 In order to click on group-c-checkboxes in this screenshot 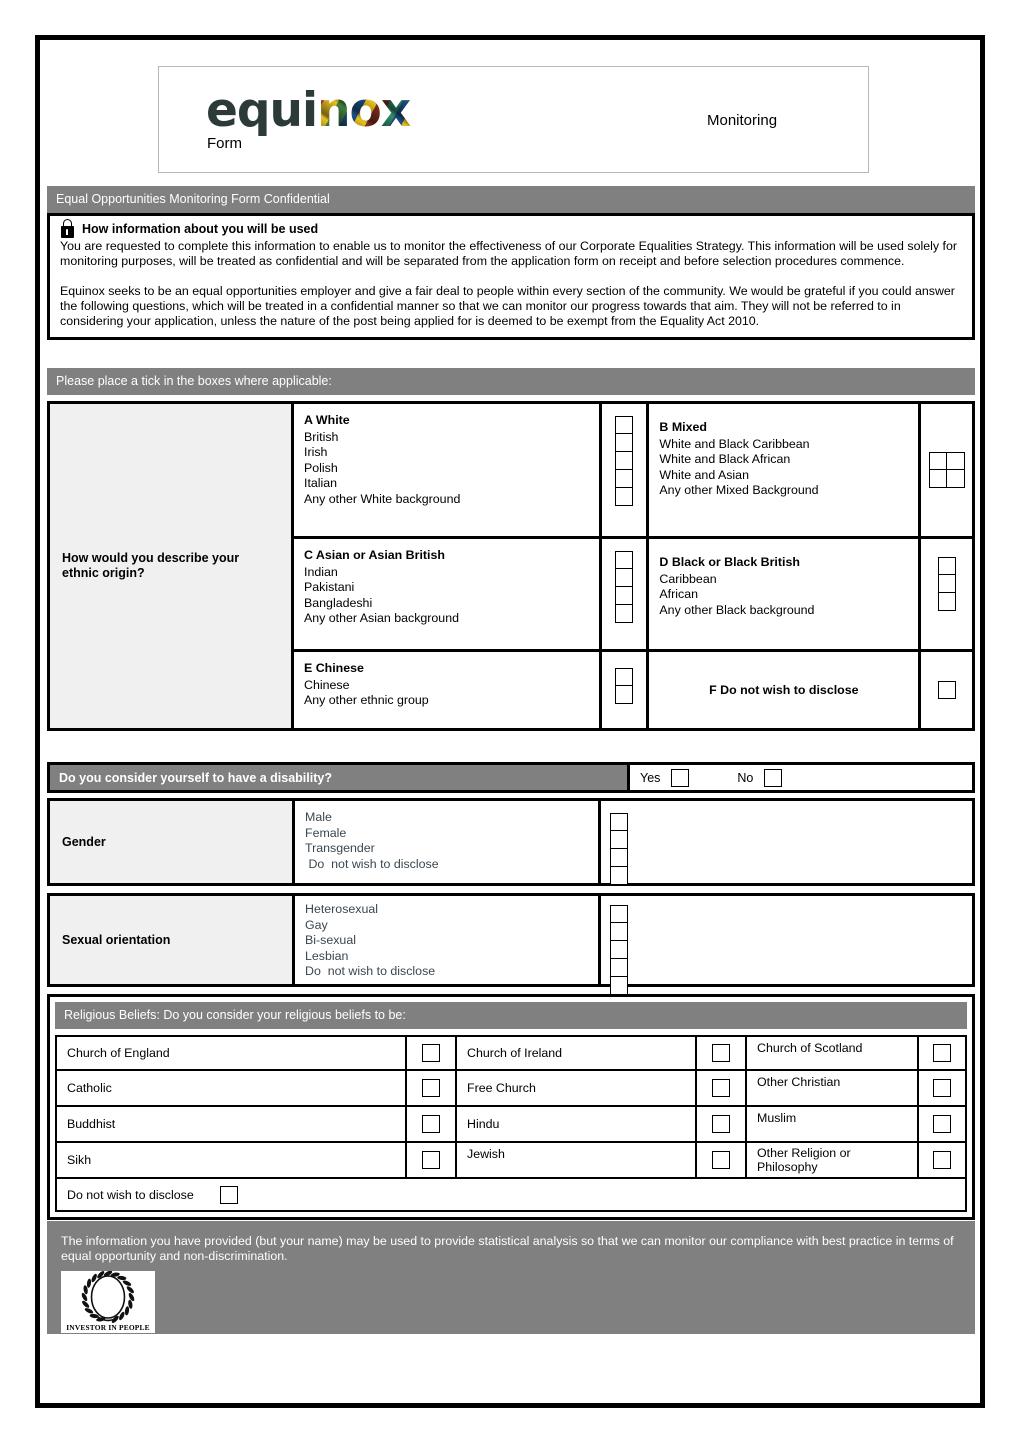, I will do `click(622, 594)`.